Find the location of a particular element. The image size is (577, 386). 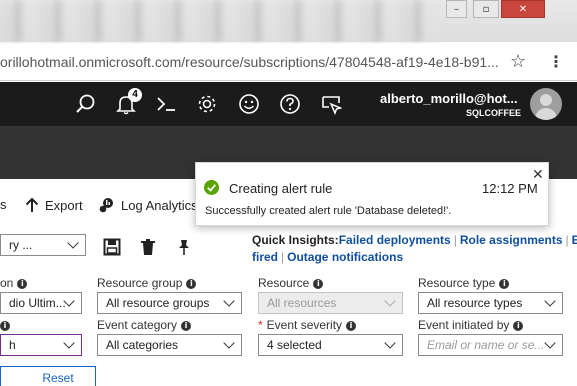

command-partial: s is located at coordinates (3, 204).